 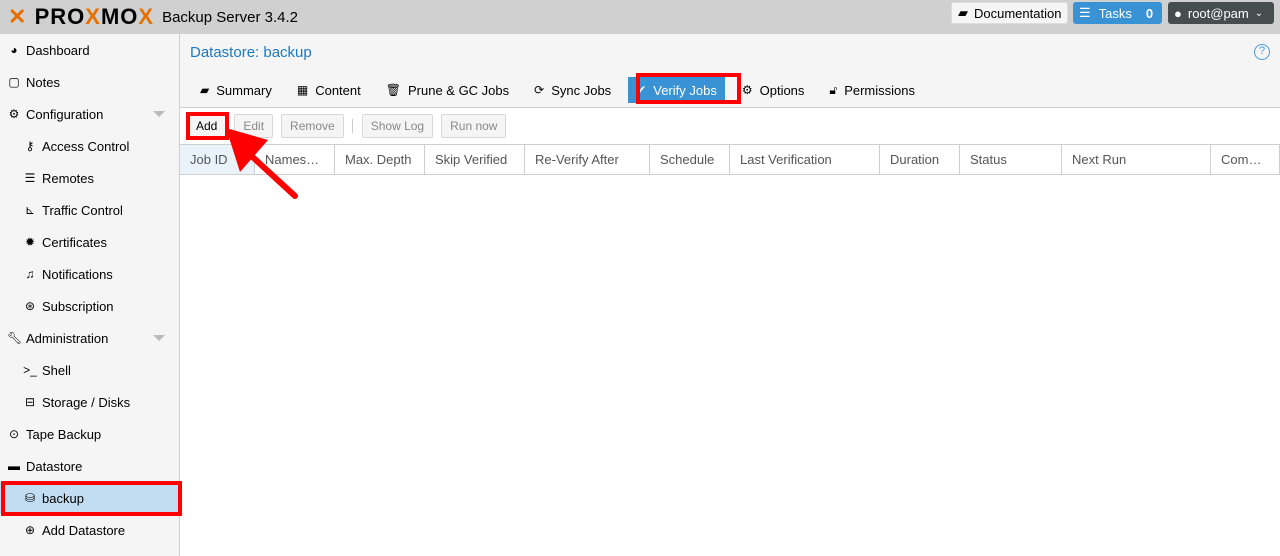 I want to click on annotation-arrow-icon, so click(x=262, y=163).